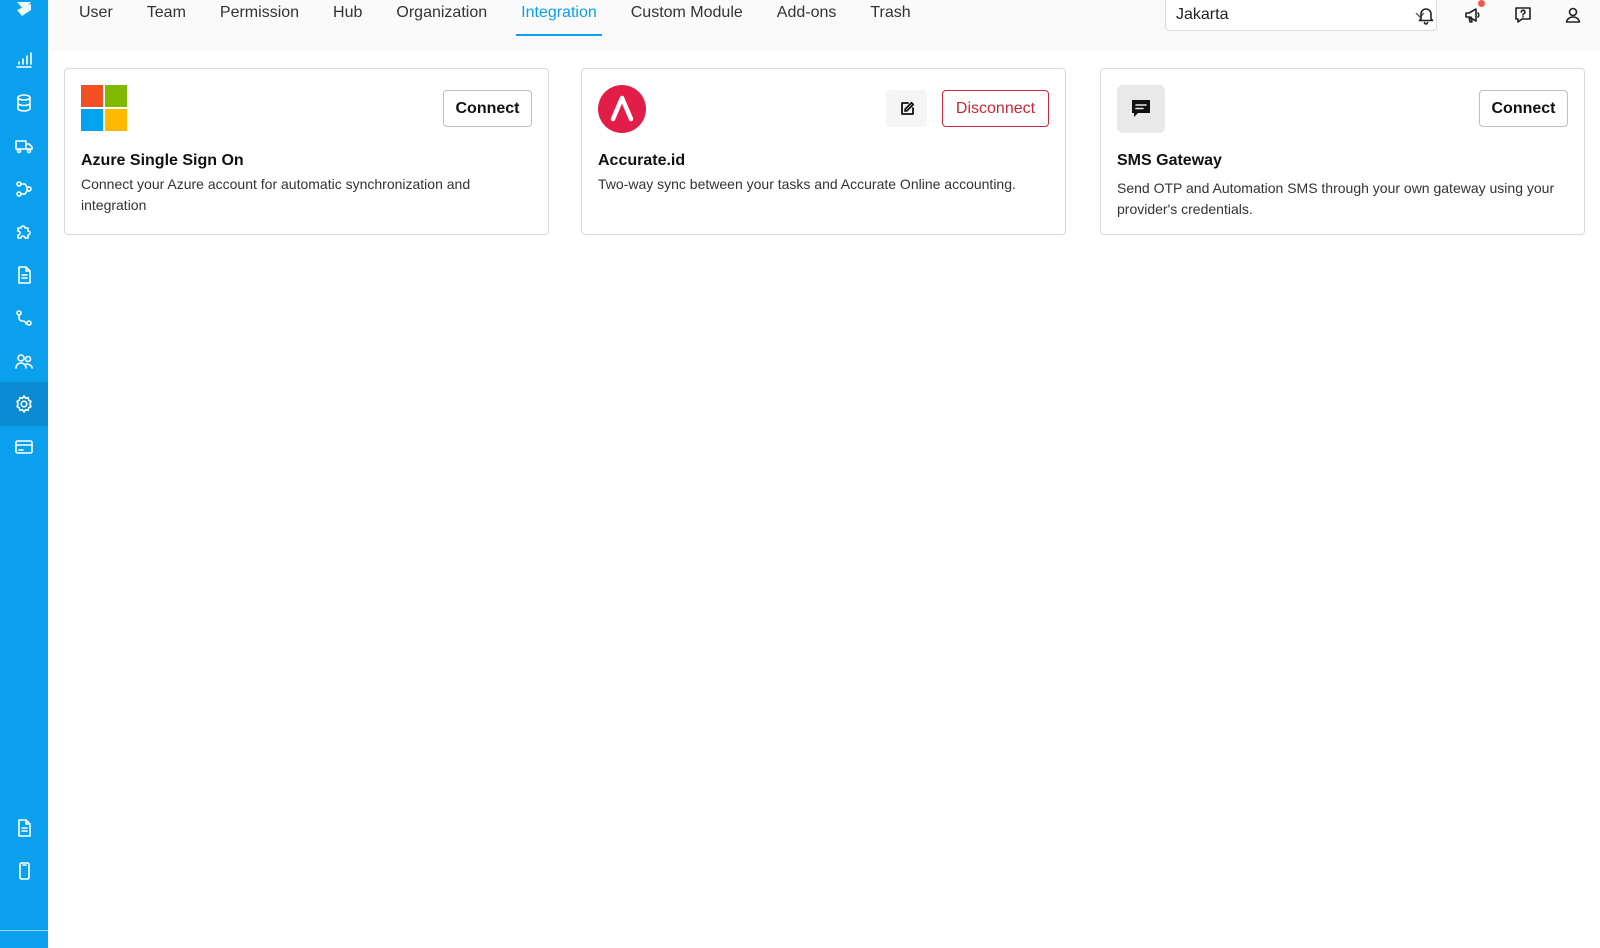 The image size is (1600, 948). What do you see at coordinates (622, 109) in the screenshot?
I see `accurate-logo-icon` at bounding box center [622, 109].